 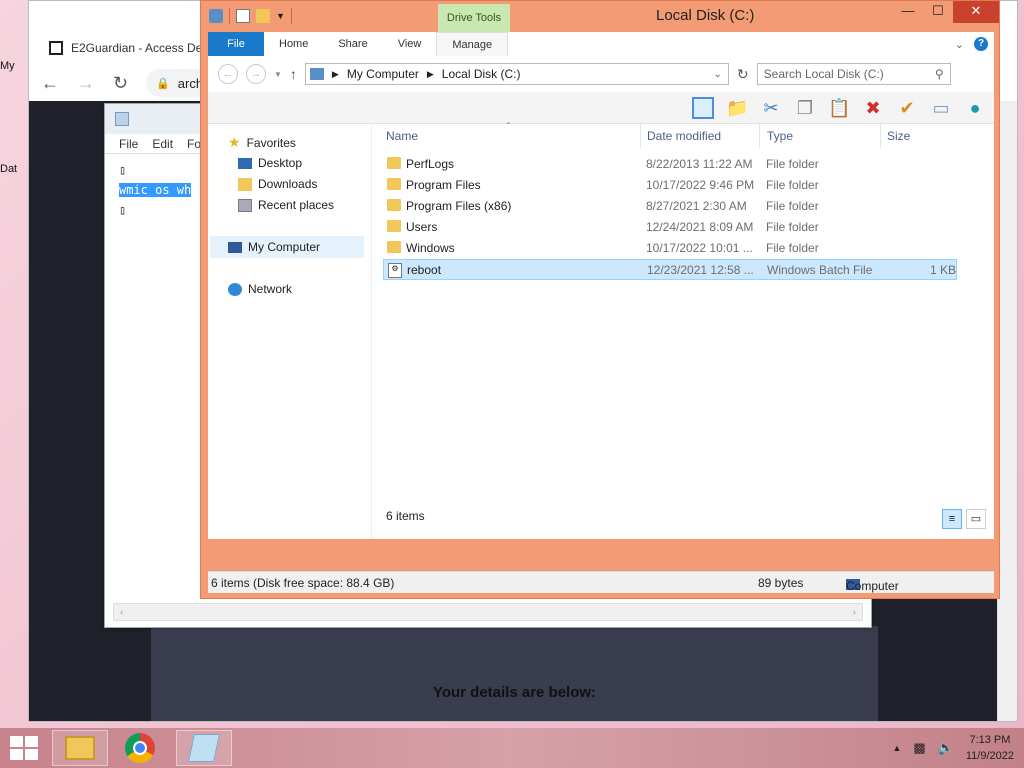 What do you see at coordinates (256, 74) in the screenshot?
I see `forward-button: →` at bounding box center [256, 74].